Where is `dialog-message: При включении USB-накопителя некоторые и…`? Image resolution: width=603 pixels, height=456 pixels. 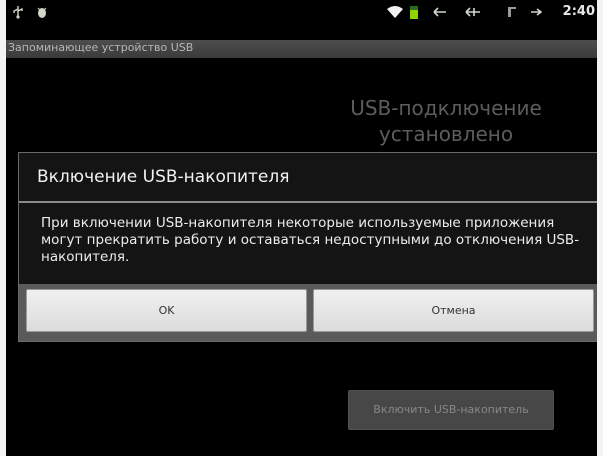 dialog-message: При включении USB-накопителя некоторые и… is located at coordinates (310, 240).